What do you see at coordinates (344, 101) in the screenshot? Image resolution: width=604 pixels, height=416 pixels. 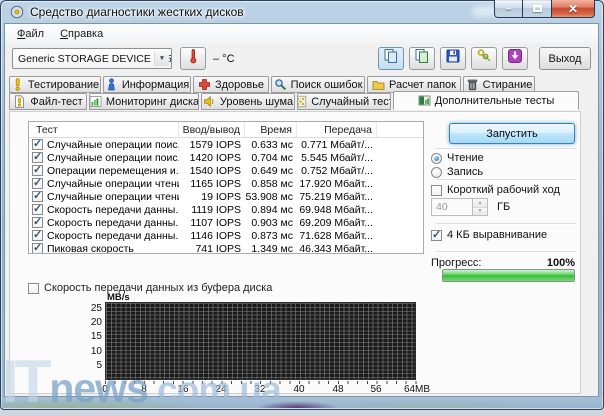 I see `tab-random-test: Случайный тест` at bounding box center [344, 101].